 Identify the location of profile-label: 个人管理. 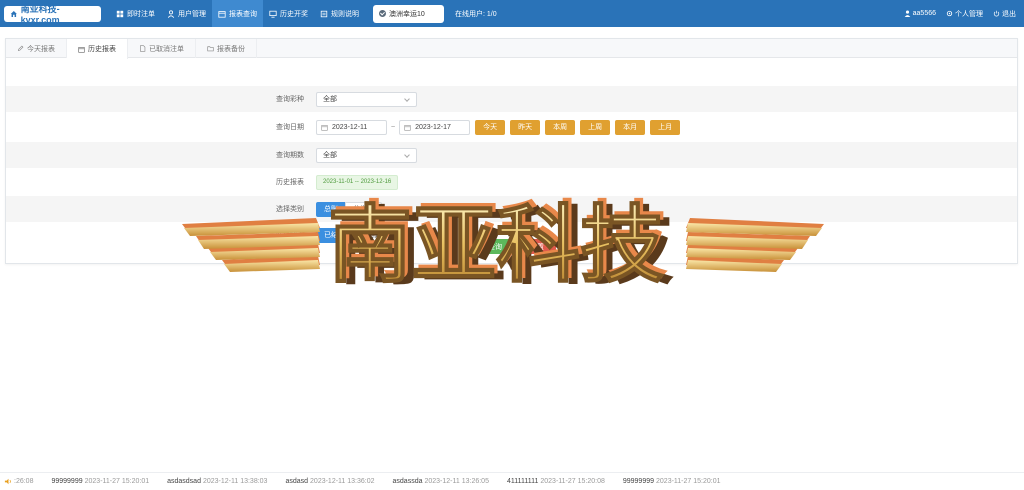
(969, 14).